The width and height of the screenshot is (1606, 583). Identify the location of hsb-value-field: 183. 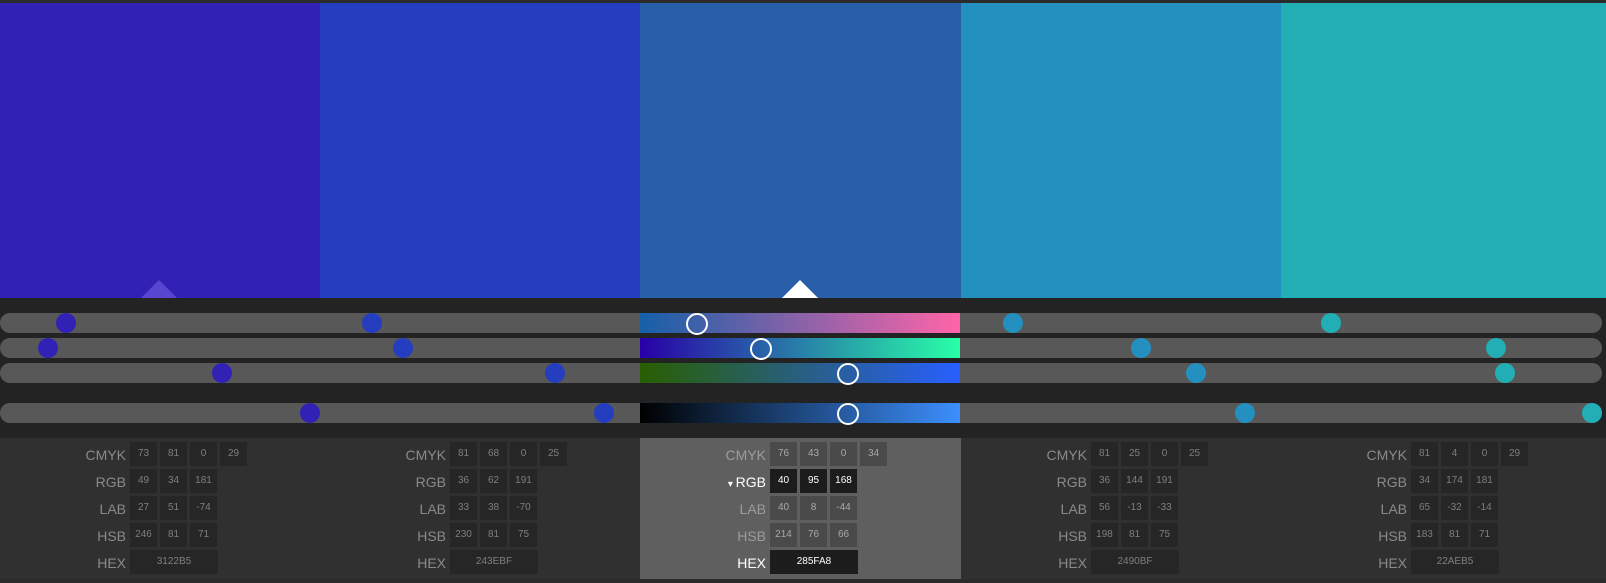
(1424, 535).